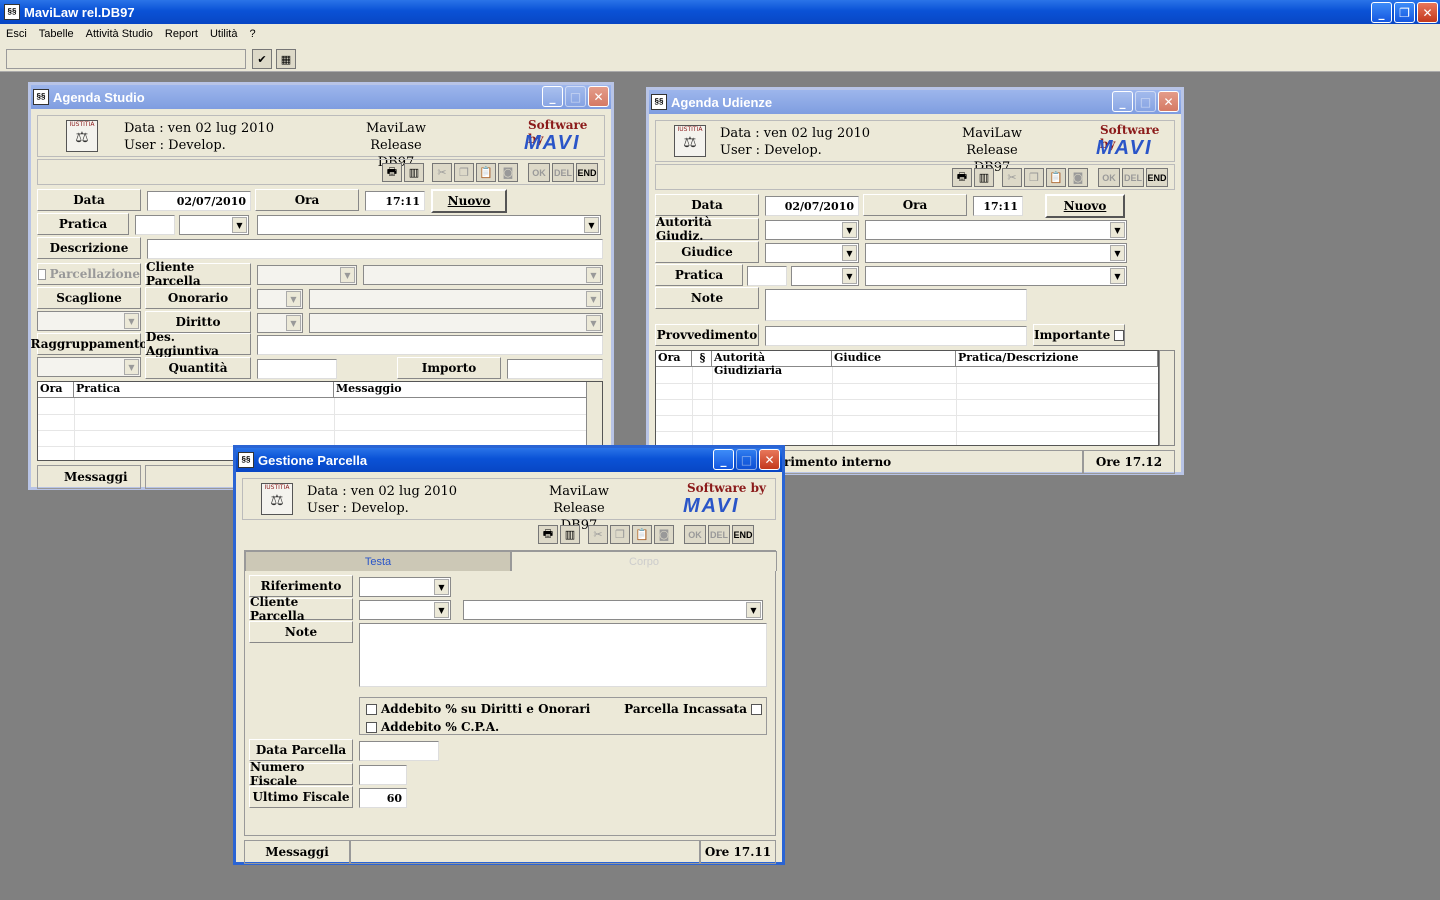  What do you see at coordinates (383, 798) in the screenshot?
I see `ultimo-fiscale-field: 60` at bounding box center [383, 798].